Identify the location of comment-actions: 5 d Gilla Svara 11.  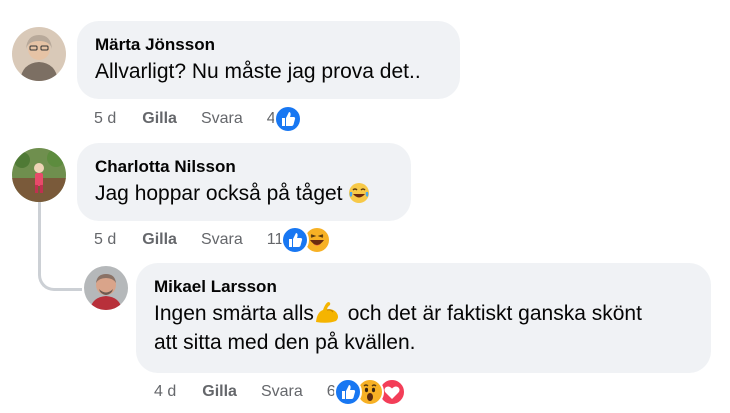
(213, 240).